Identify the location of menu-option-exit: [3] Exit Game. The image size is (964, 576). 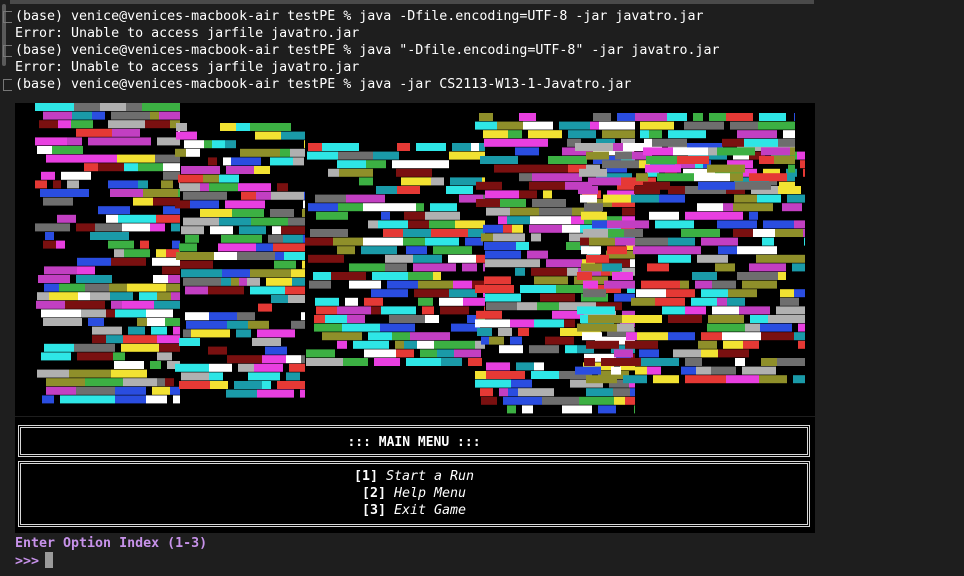
(414, 510).